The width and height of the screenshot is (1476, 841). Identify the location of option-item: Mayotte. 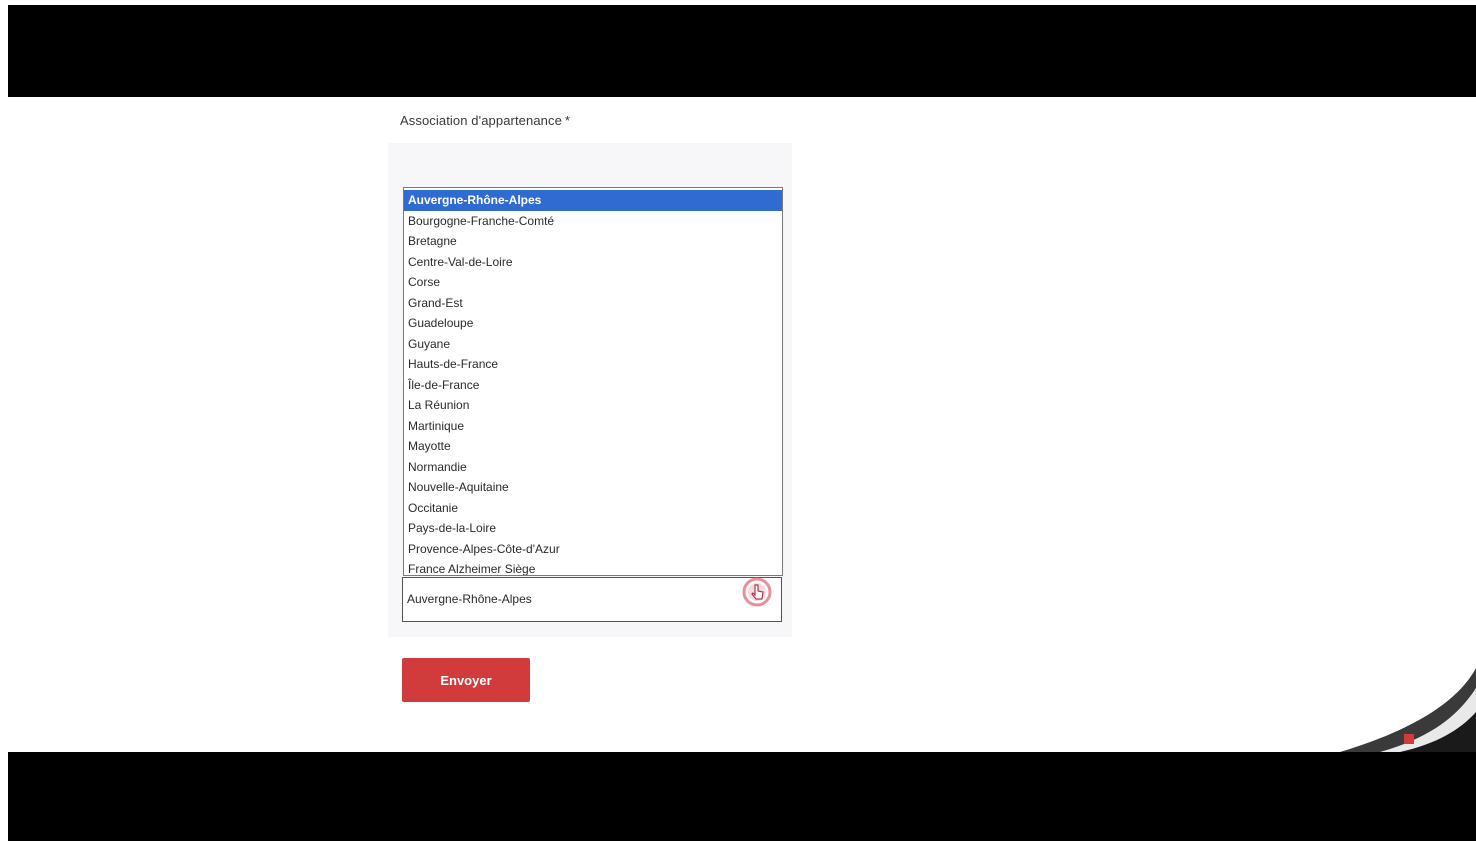
(593, 446).